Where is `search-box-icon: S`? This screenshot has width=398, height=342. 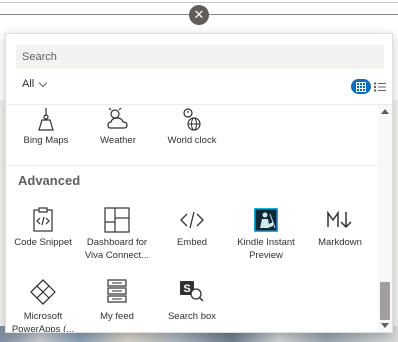
search-box-icon: S is located at coordinates (192, 292).